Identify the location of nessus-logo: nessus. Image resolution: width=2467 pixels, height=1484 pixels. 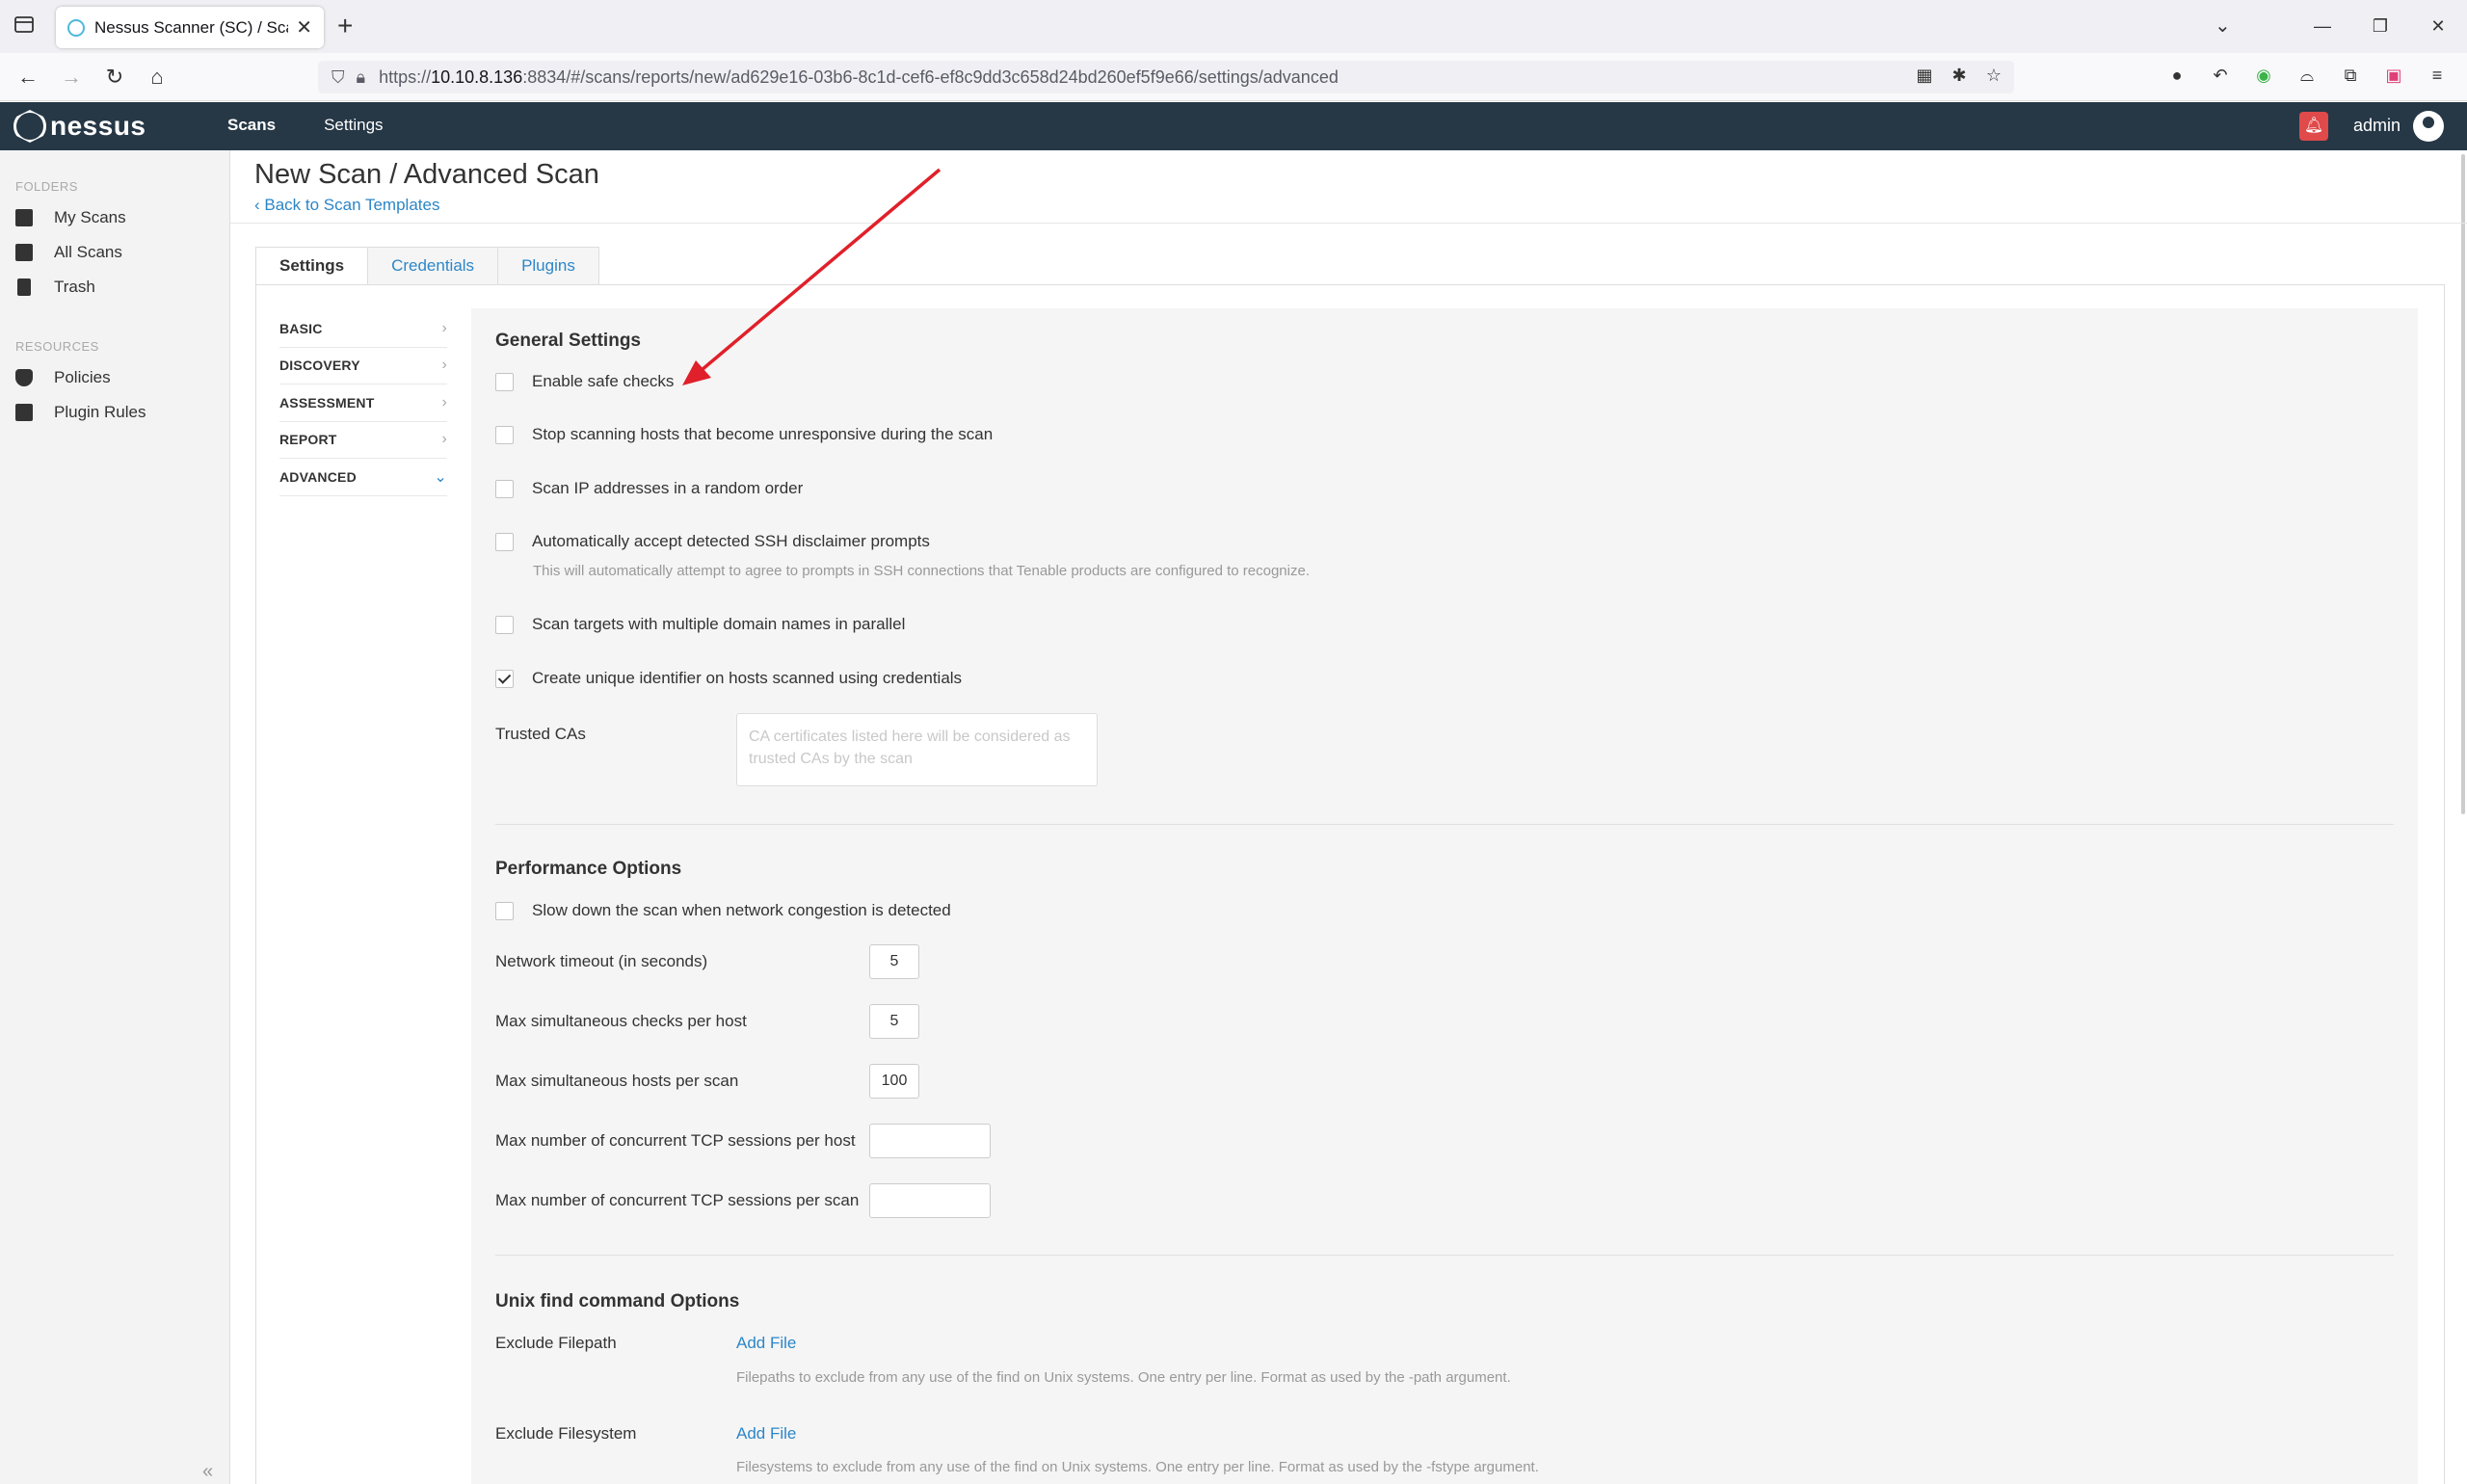
(79, 126).